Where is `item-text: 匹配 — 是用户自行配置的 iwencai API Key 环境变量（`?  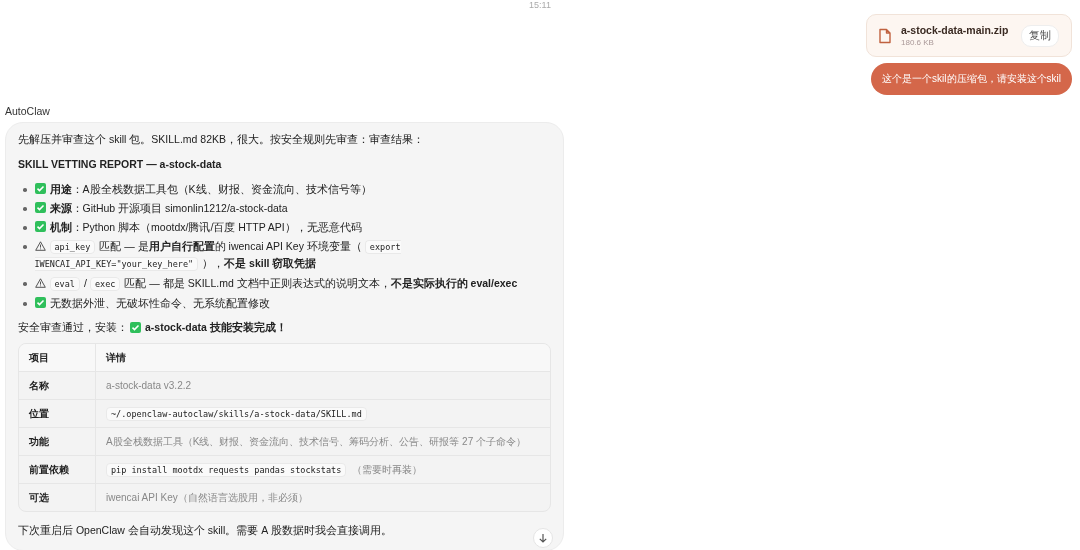 item-text: 匹配 — 是用户自行配置的 iwencai API Key 环境变量（ is located at coordinates (230, 246).